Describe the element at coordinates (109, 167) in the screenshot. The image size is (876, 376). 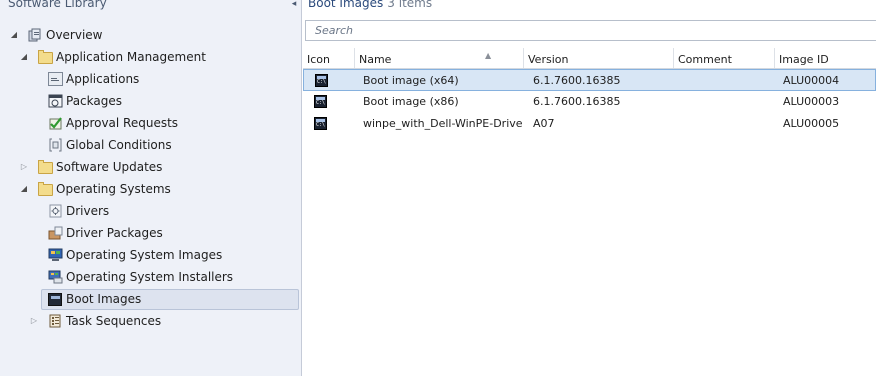
I see `tree-item-label: Software Updates` at that location.